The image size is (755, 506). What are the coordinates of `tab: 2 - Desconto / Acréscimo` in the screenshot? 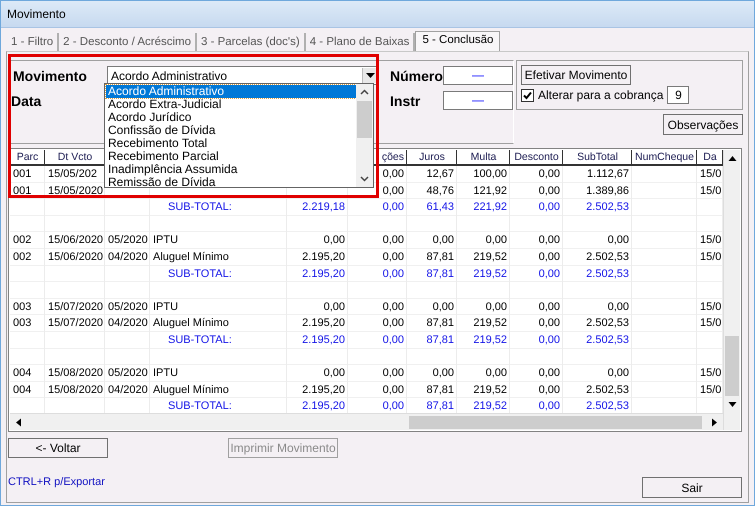 It's located at (128, 42).